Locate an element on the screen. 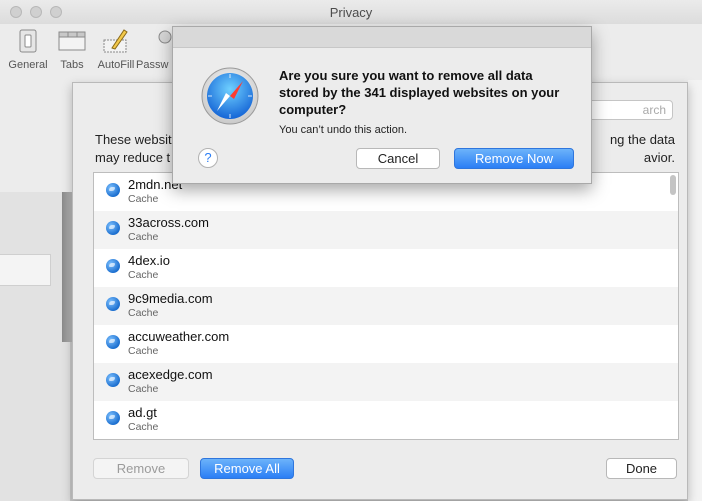  website-name: ad.gt is located at coordinates (142, 412).